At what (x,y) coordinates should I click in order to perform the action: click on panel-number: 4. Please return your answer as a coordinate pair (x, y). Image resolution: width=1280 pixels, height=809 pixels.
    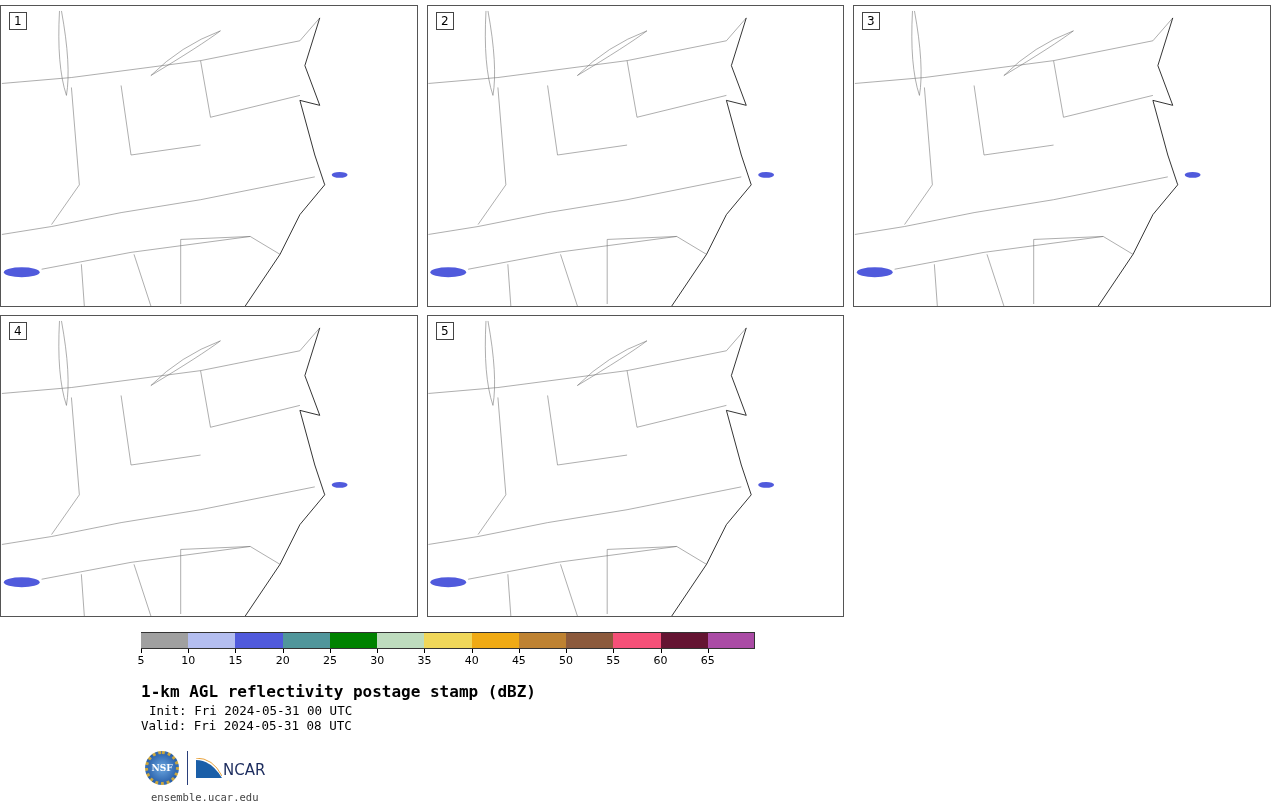
    Looking at the image, I should click on (18, 331).